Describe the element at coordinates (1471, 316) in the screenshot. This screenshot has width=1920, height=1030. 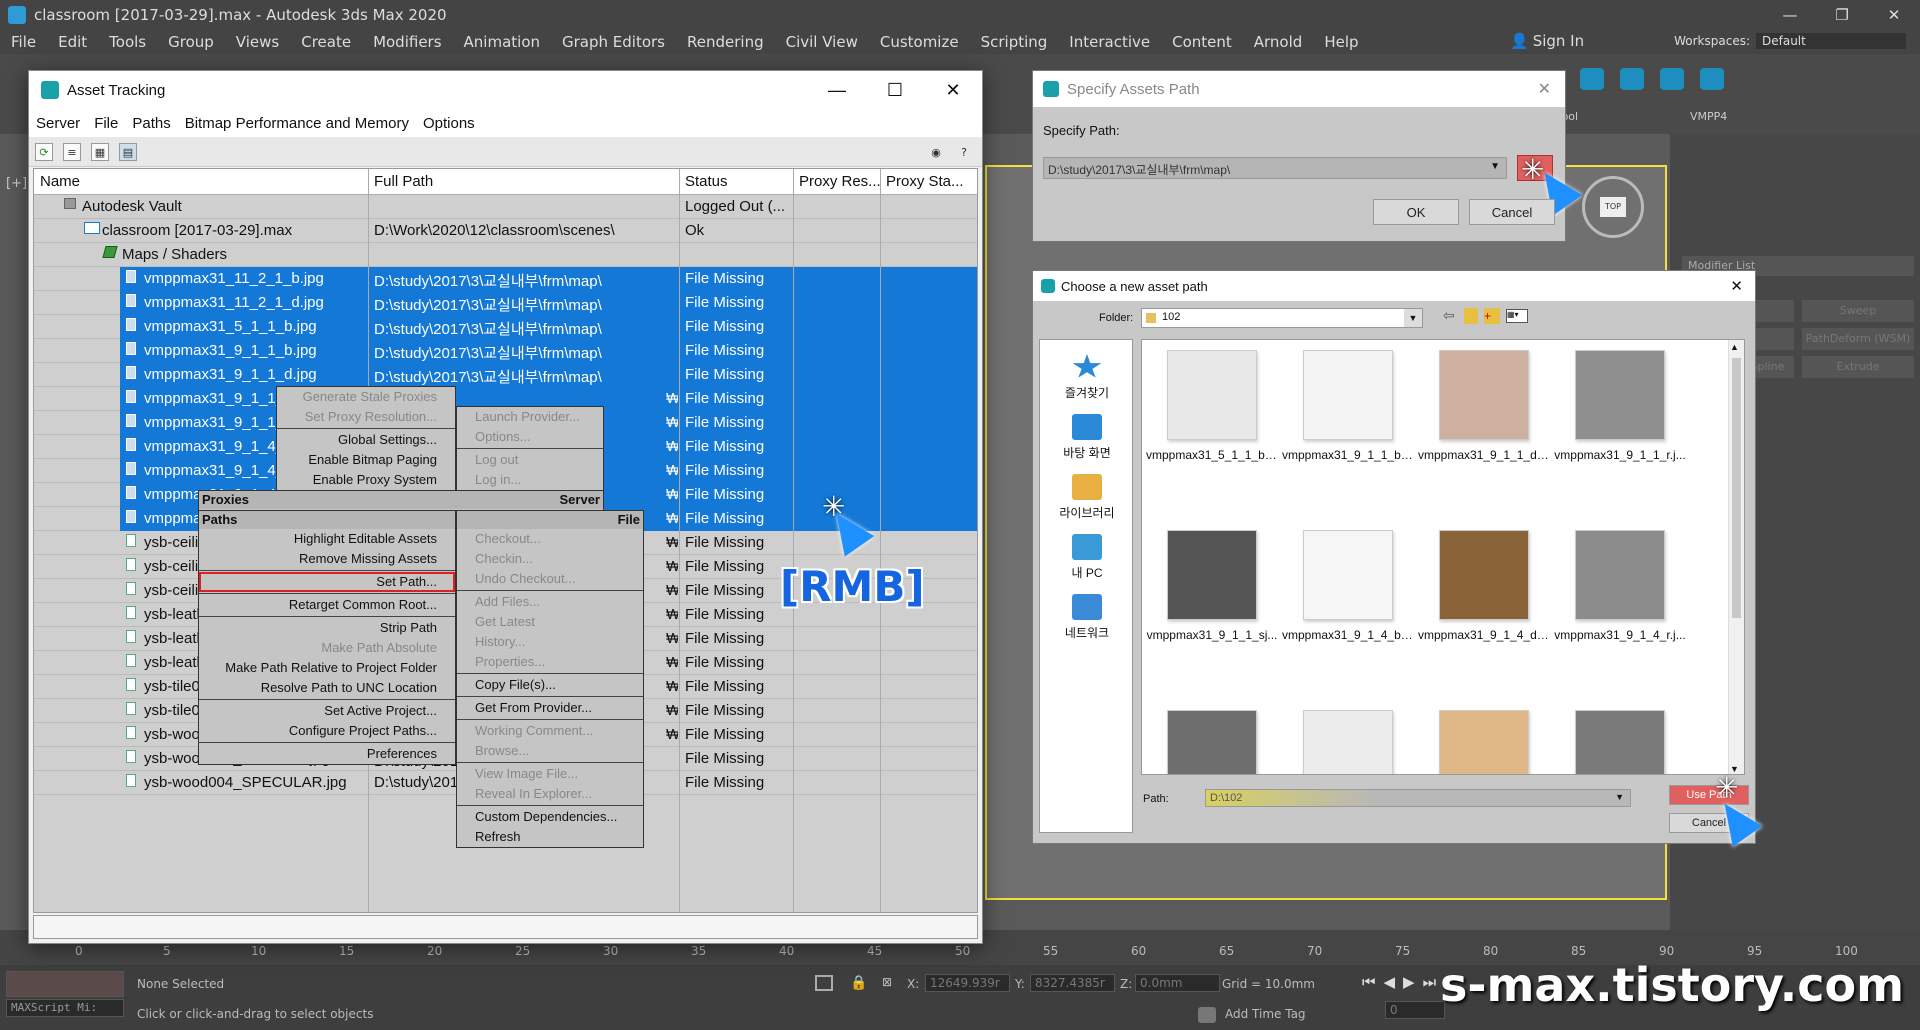
I see `up-folder-icon` at that location.